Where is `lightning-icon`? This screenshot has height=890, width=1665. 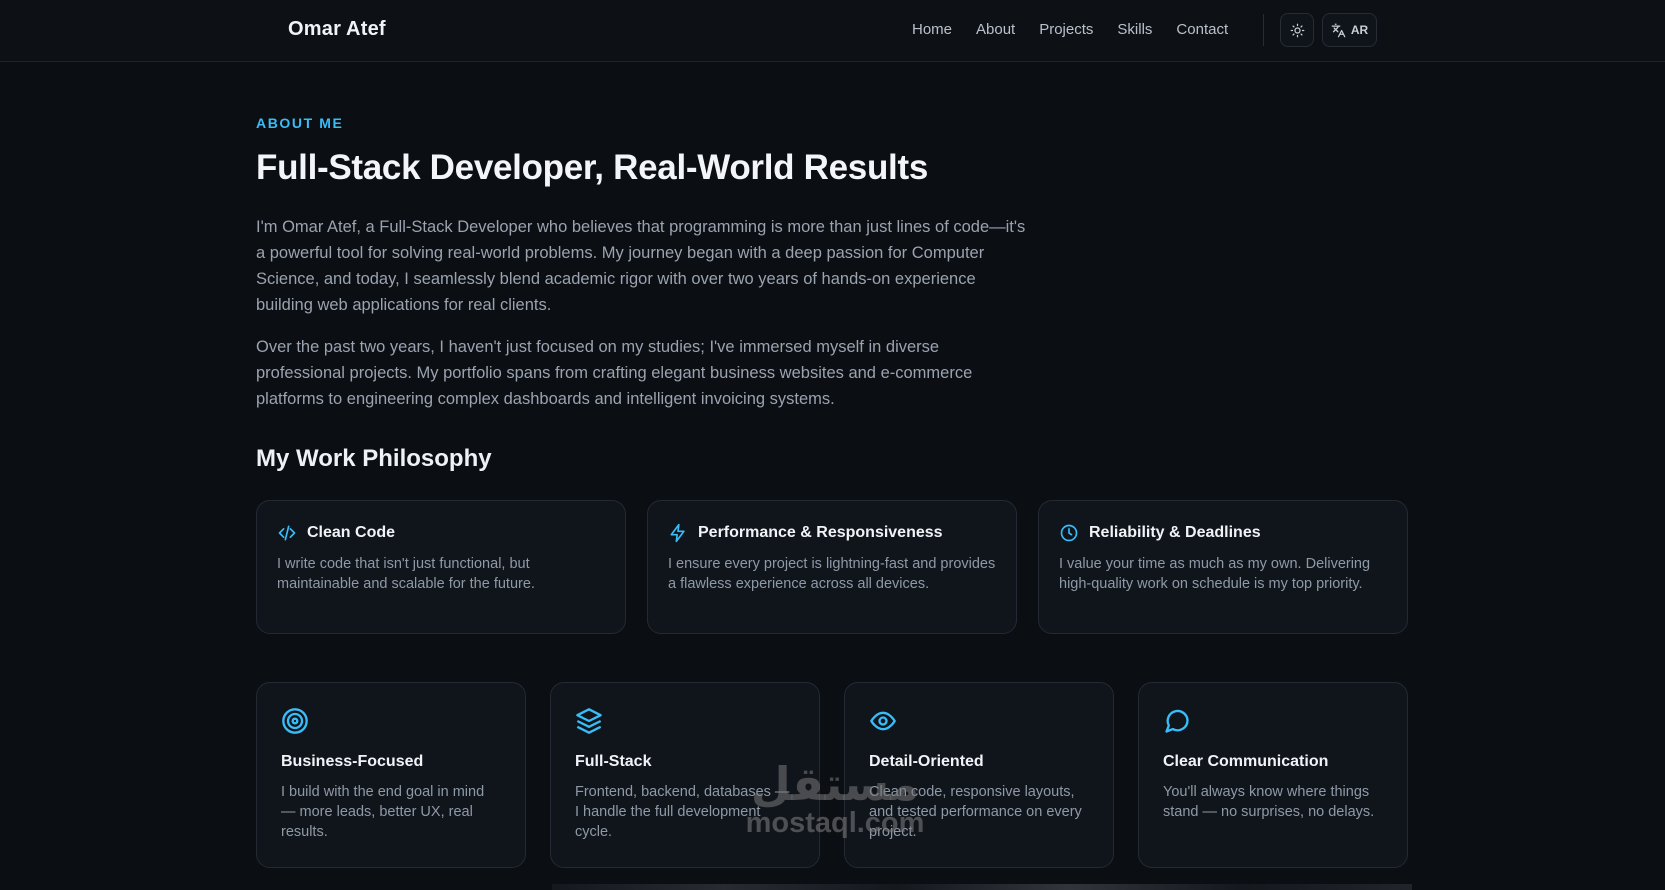
lightning-icon is located at coordinates (677, 533).